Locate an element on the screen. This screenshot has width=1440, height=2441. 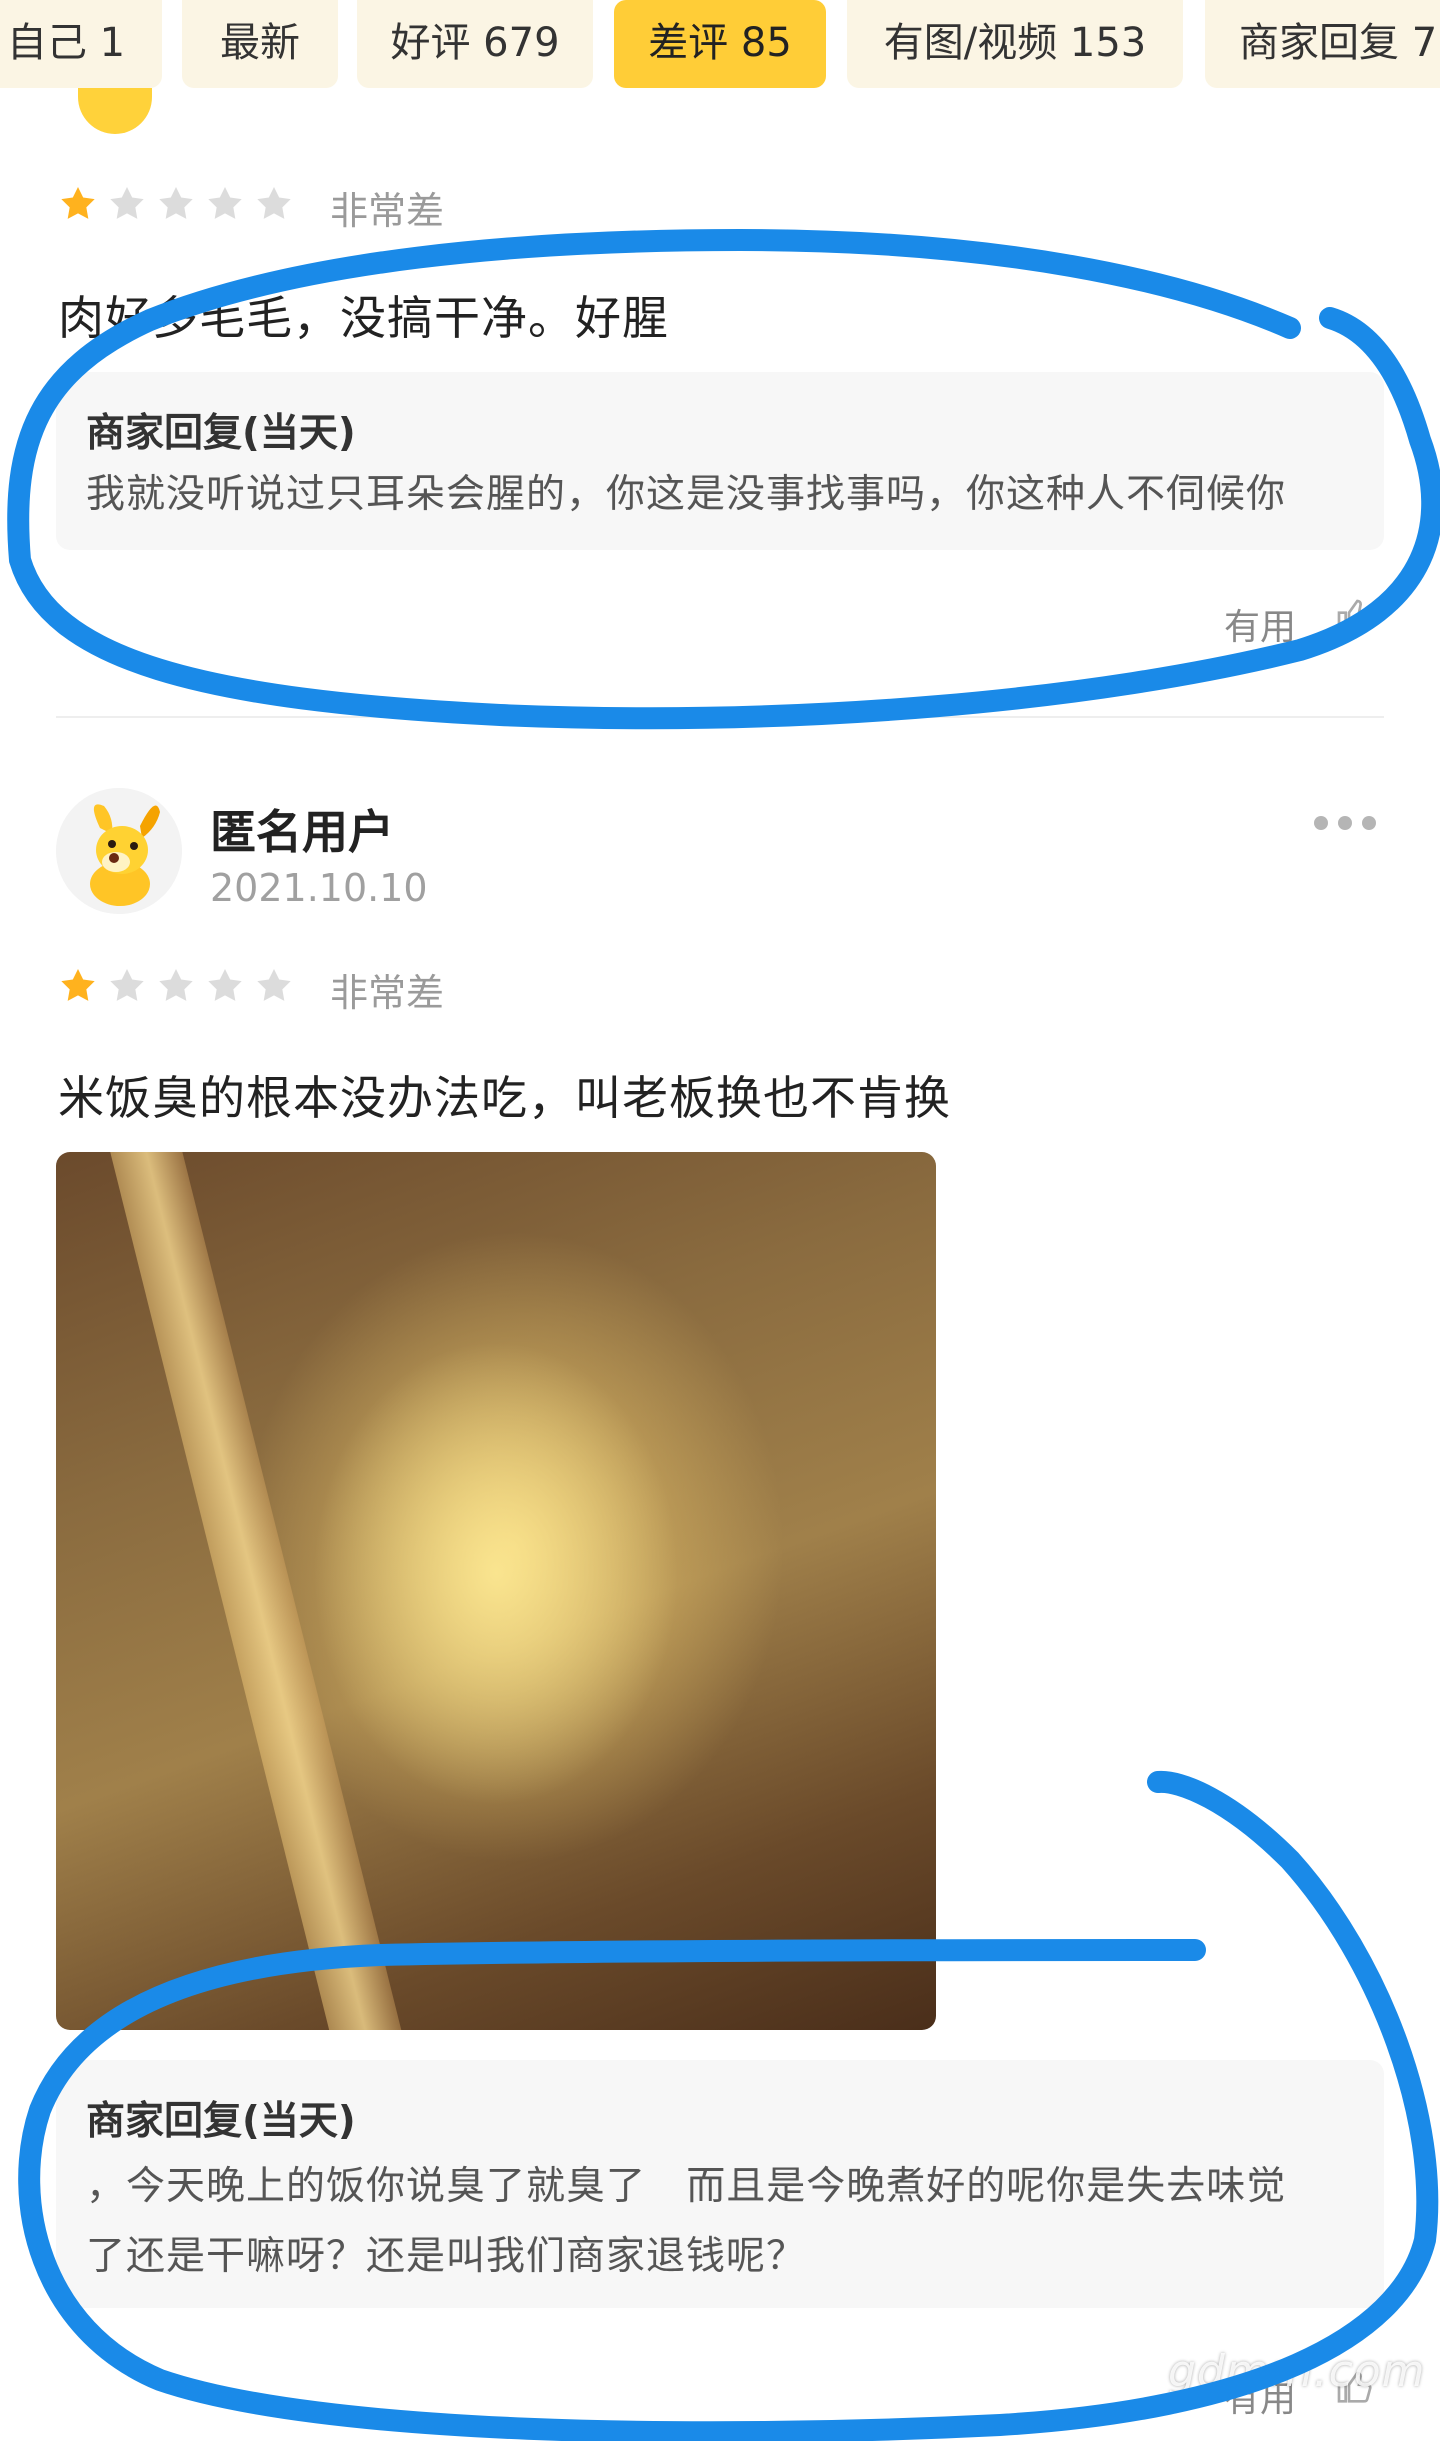
tab-self: 自己 1 is located at coordinates (81, 44).